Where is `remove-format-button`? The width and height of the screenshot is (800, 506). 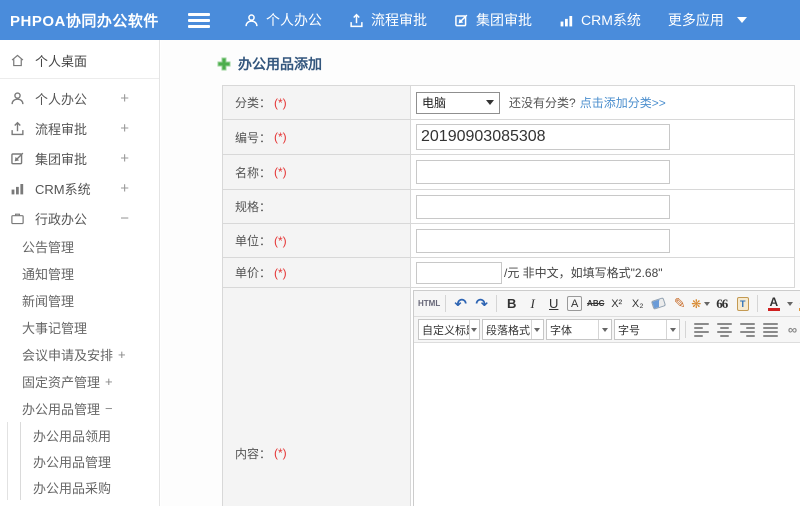
remove-format-button is located at coordinates (658, 304).